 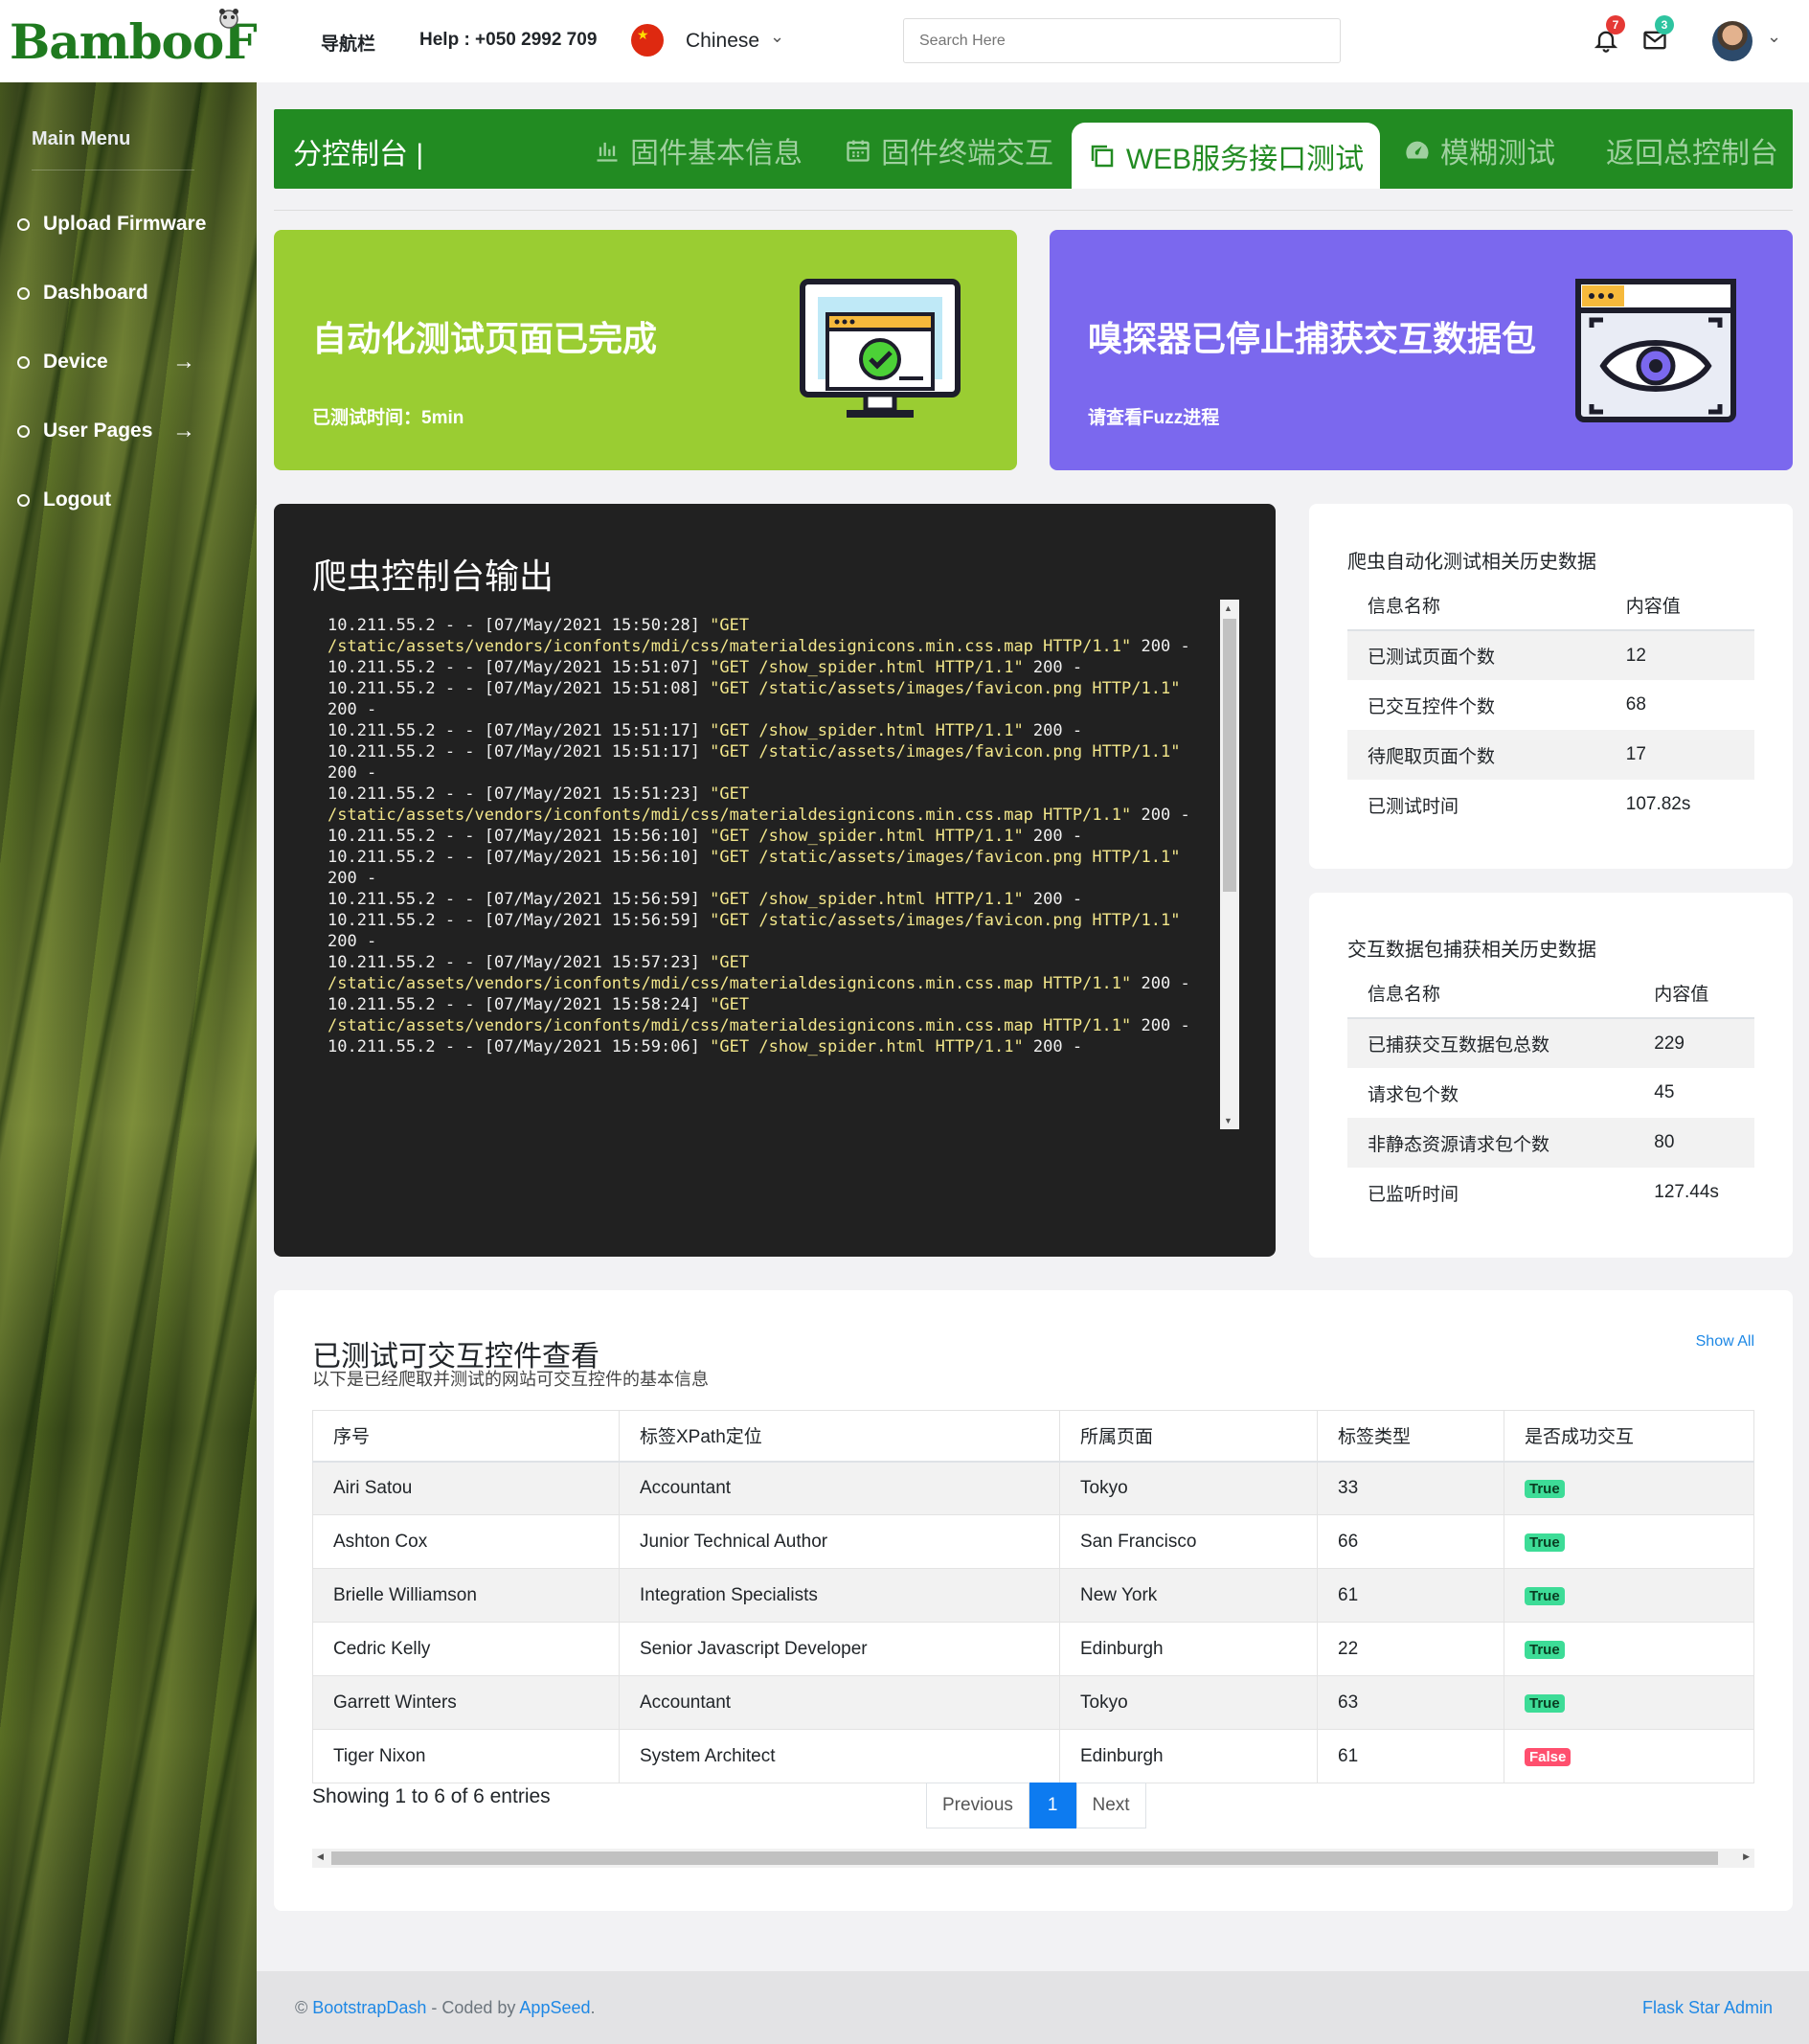 I want to click on table-cell: Ashton Cox, so click(x=466, y=1542).